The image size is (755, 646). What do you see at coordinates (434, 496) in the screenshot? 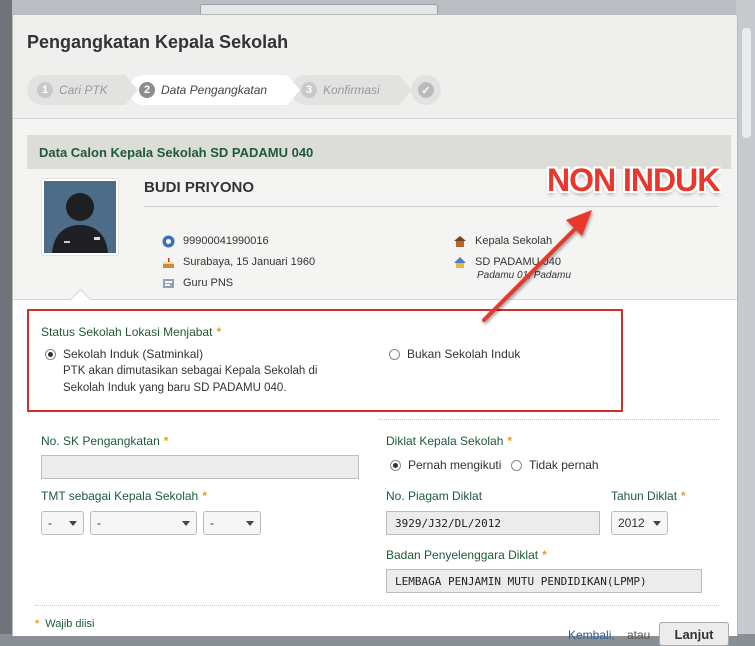
I see `piagam-label: No. Piagam Diklat` at bounding box center [434, 496].